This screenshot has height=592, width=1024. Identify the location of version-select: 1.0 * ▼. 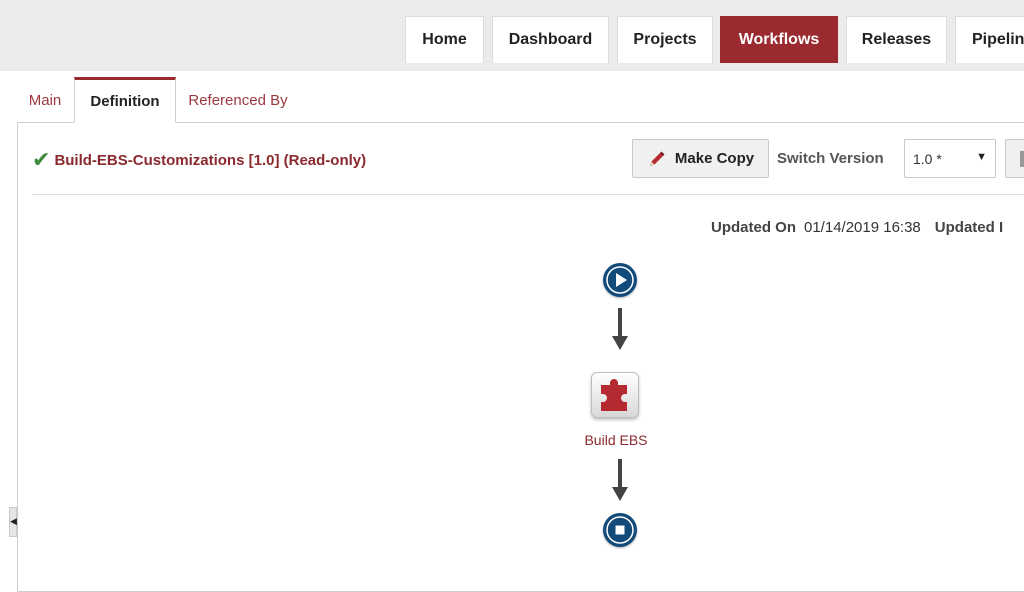
(950, 158).